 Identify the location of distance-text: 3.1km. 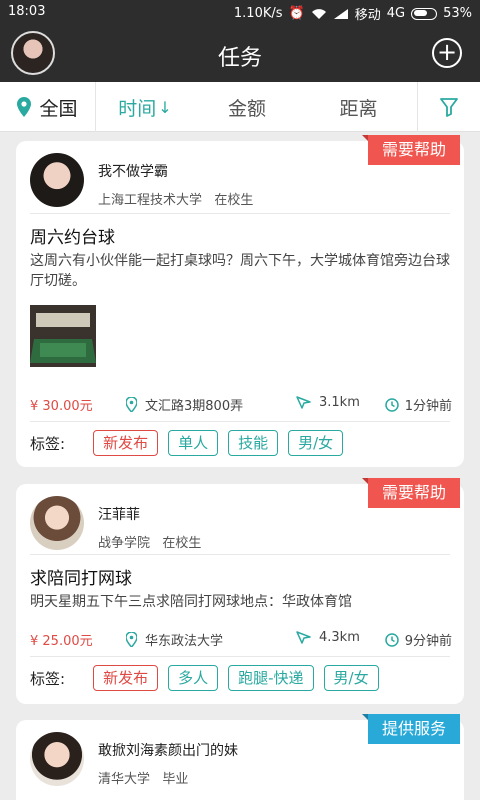
(339, 402).